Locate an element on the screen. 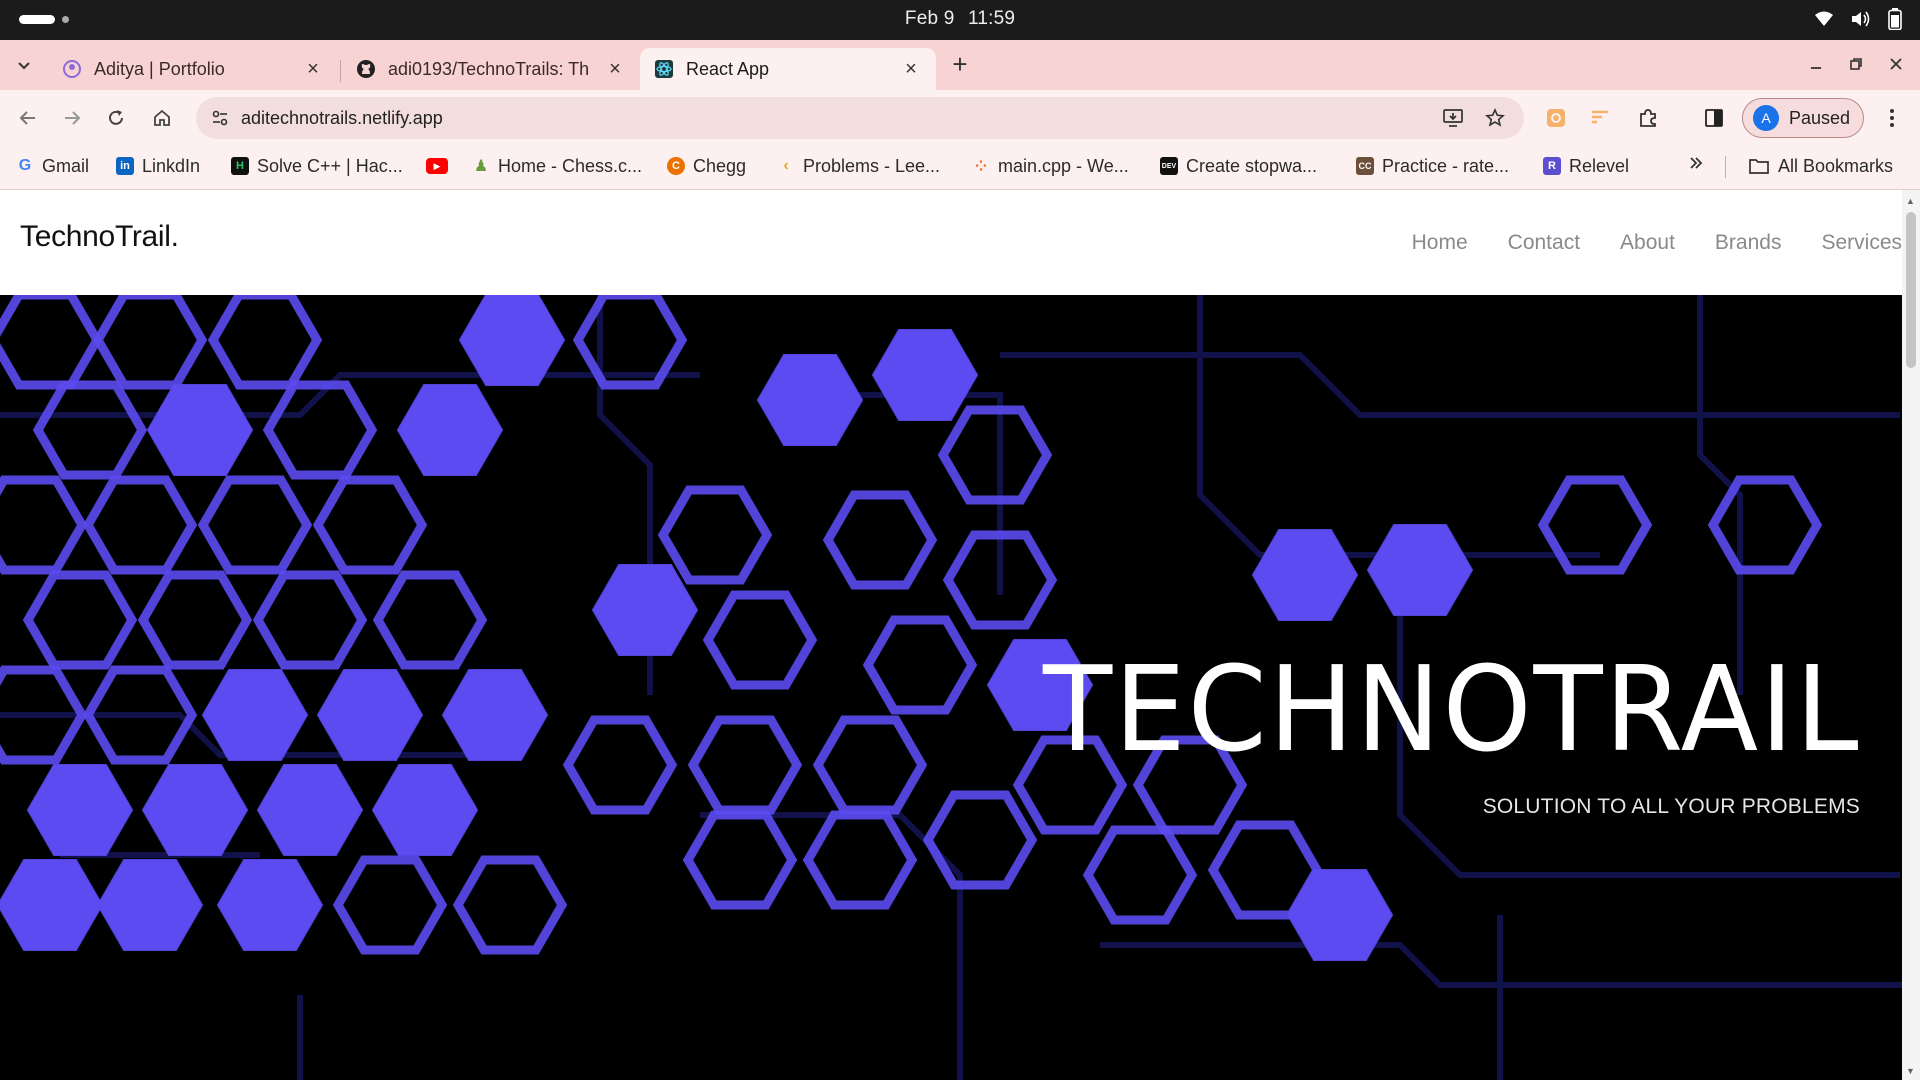 This screenshot has width=1920, height=1080. all-bookmarks-label: All Bookmarks is located at coordinates (1836, 165).